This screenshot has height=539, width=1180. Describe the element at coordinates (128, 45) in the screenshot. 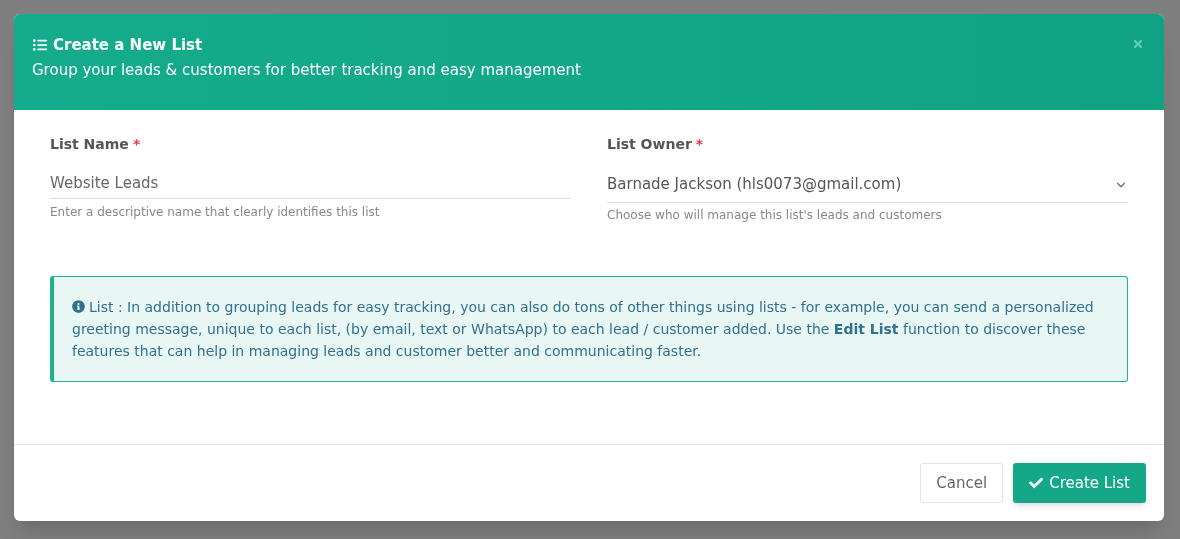

I see `modal-title: Create a New List` at that location.